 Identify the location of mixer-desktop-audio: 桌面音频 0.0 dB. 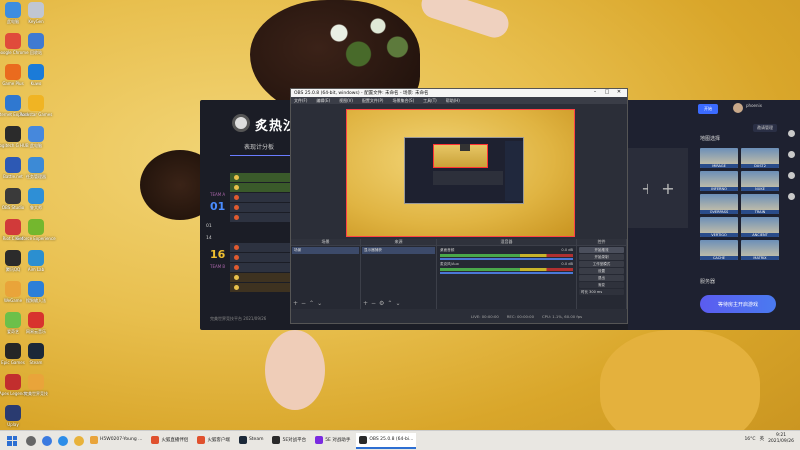
(506, 254).